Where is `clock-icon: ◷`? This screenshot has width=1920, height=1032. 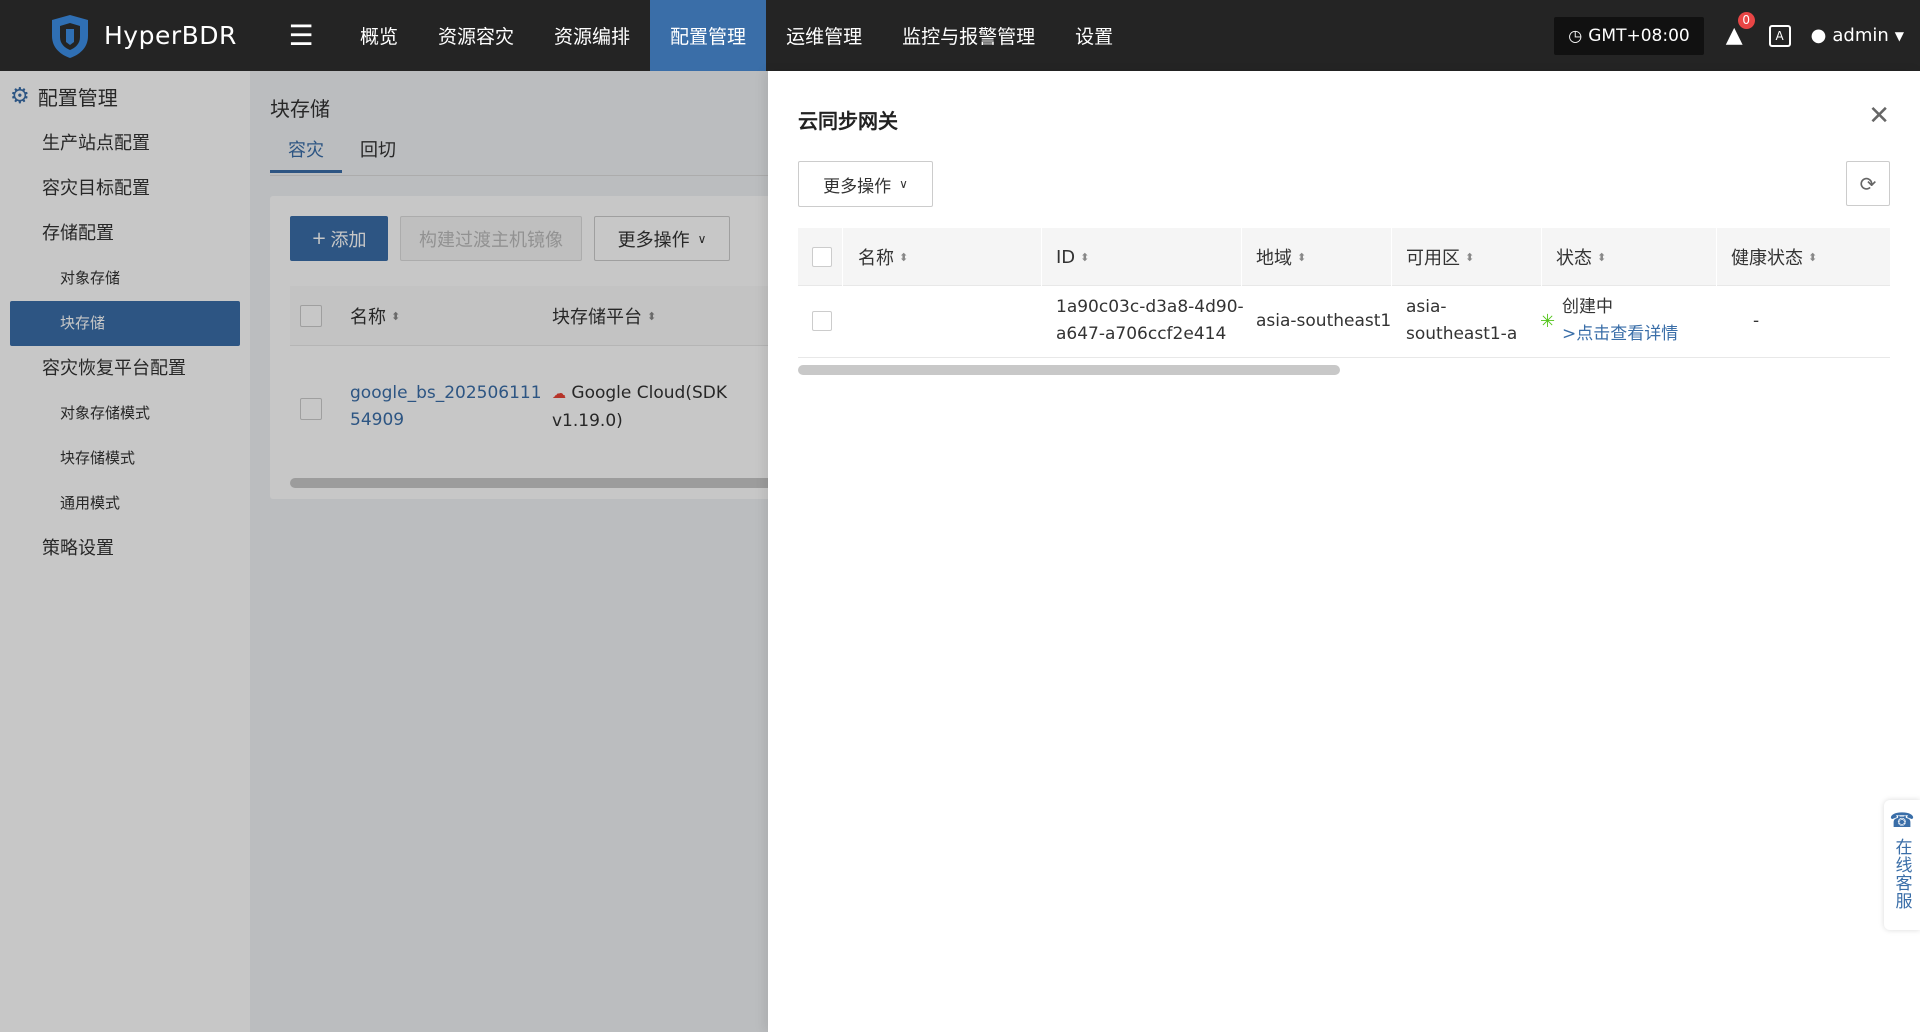 clock-icon: ◷ is located at coordinates (1575, 35).